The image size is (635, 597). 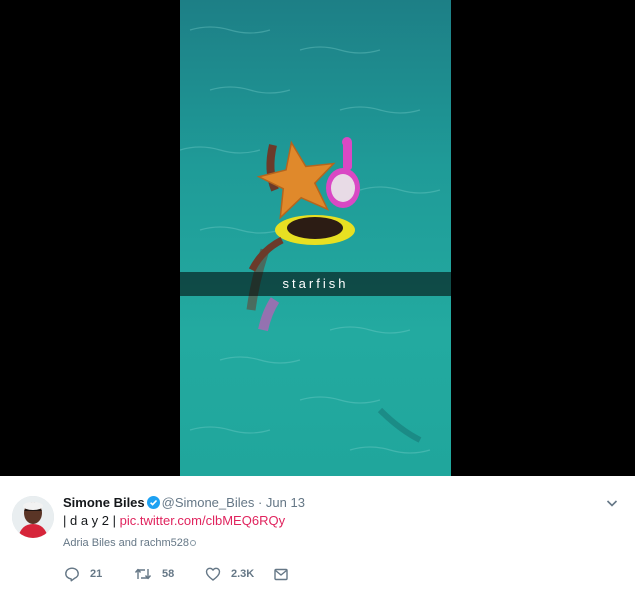 What do you see at coordinates (612, 503) in the screenshot?
I see `chevron-down-icon` at bounding box center [612, 503].